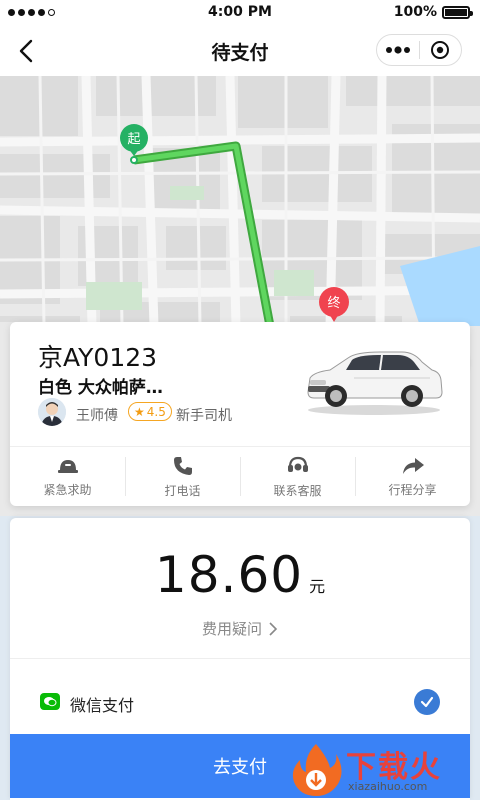 The image size is (480, 800). Describe the element at coordinates (156, 411) in the screenshot. I see `driver-rating-value: 4.5` at that location.